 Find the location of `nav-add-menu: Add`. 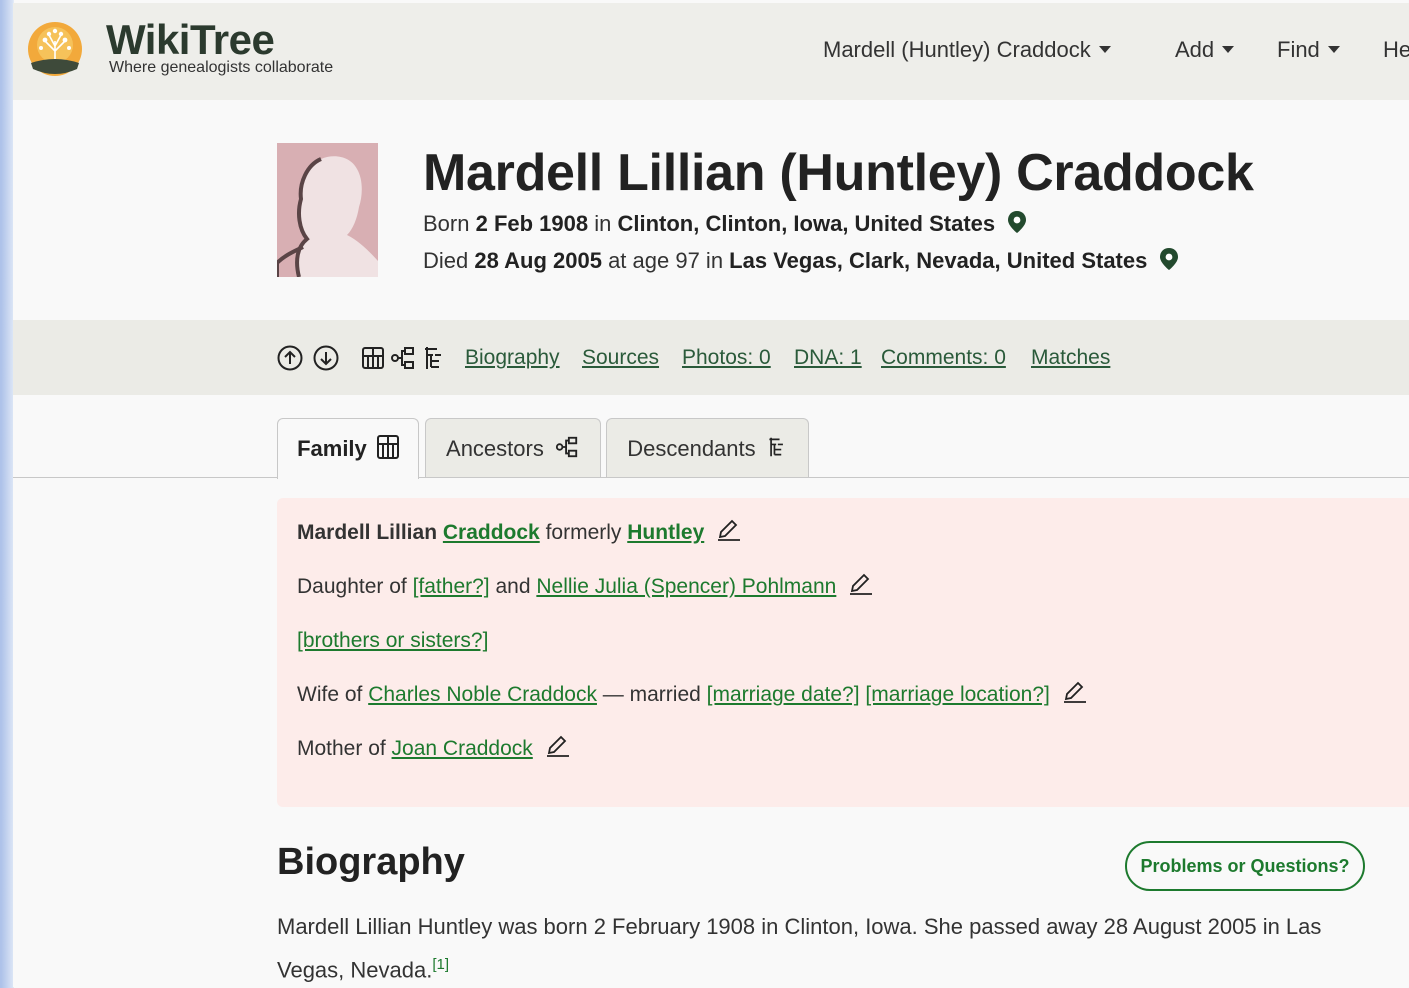

nav-add-menu: Add is located at coordinates (1205, 50).